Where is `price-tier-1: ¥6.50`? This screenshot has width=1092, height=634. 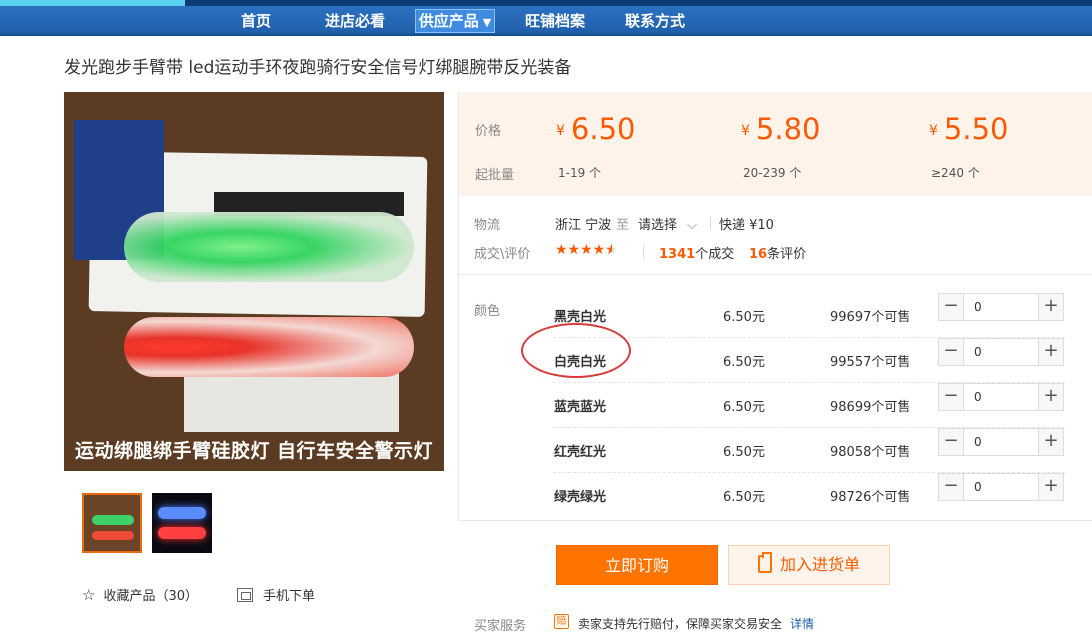
price-tier-1: ¥6.50 is located at coordinates (596, 129).